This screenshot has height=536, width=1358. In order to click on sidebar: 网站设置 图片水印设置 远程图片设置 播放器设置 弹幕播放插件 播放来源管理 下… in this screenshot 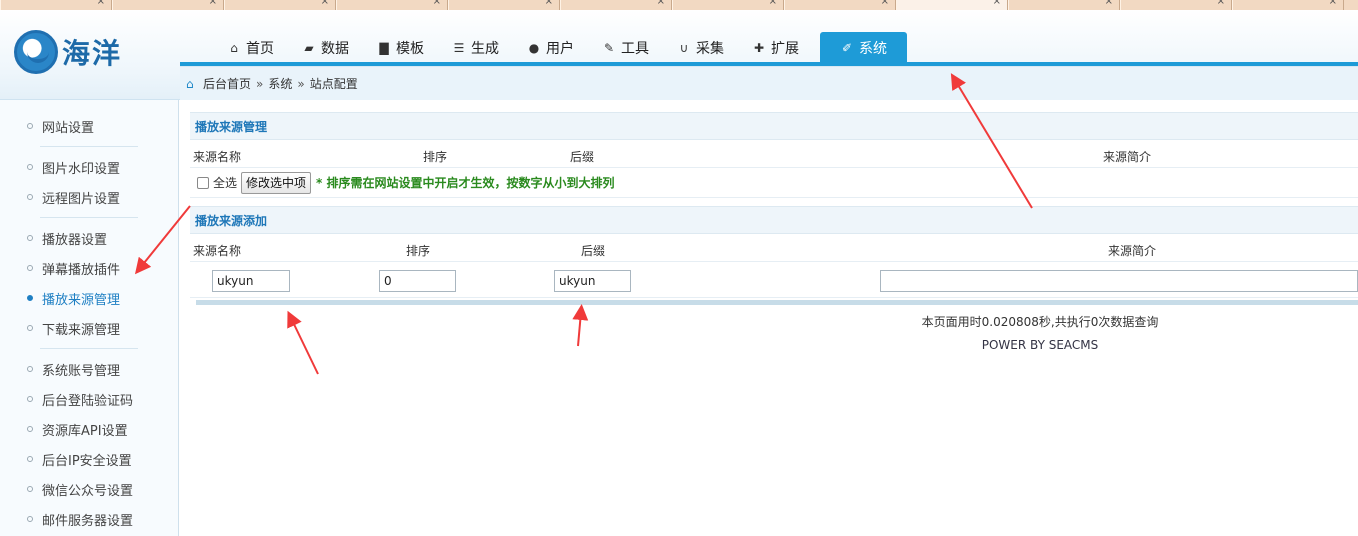, I will do `click(89, 318)`.